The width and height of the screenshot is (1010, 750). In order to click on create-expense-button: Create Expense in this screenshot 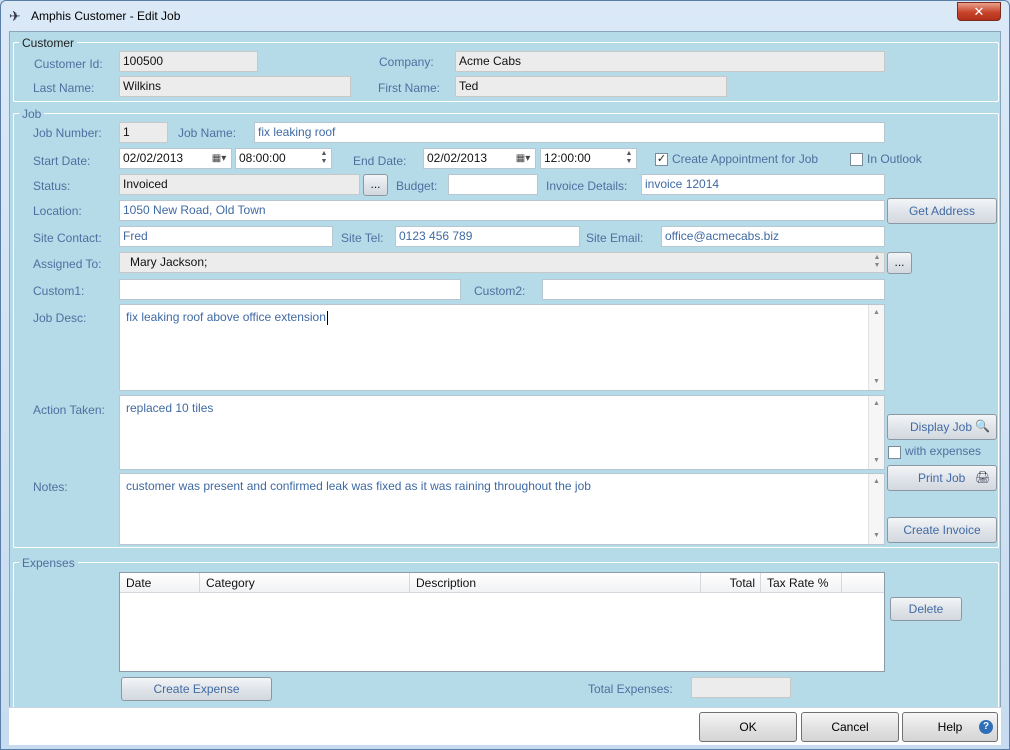, I will do `click(196, 689)`.